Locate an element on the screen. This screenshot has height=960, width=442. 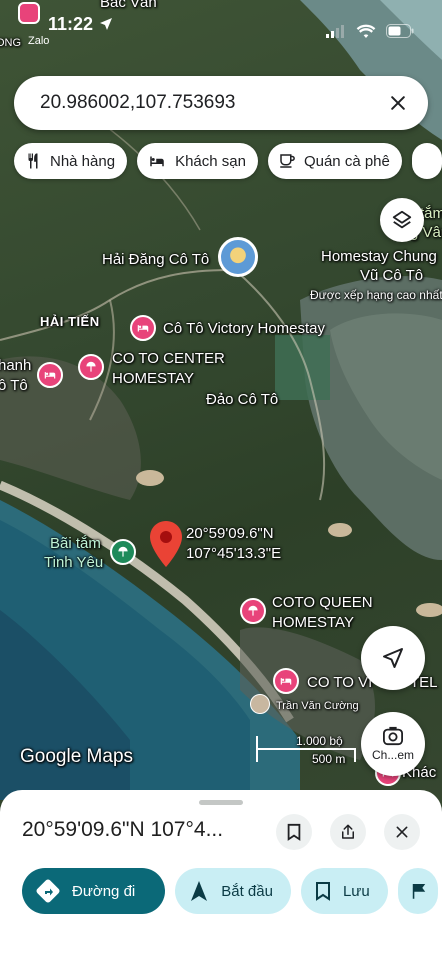
location-arrow-icon is located at coordinates (106, 24).